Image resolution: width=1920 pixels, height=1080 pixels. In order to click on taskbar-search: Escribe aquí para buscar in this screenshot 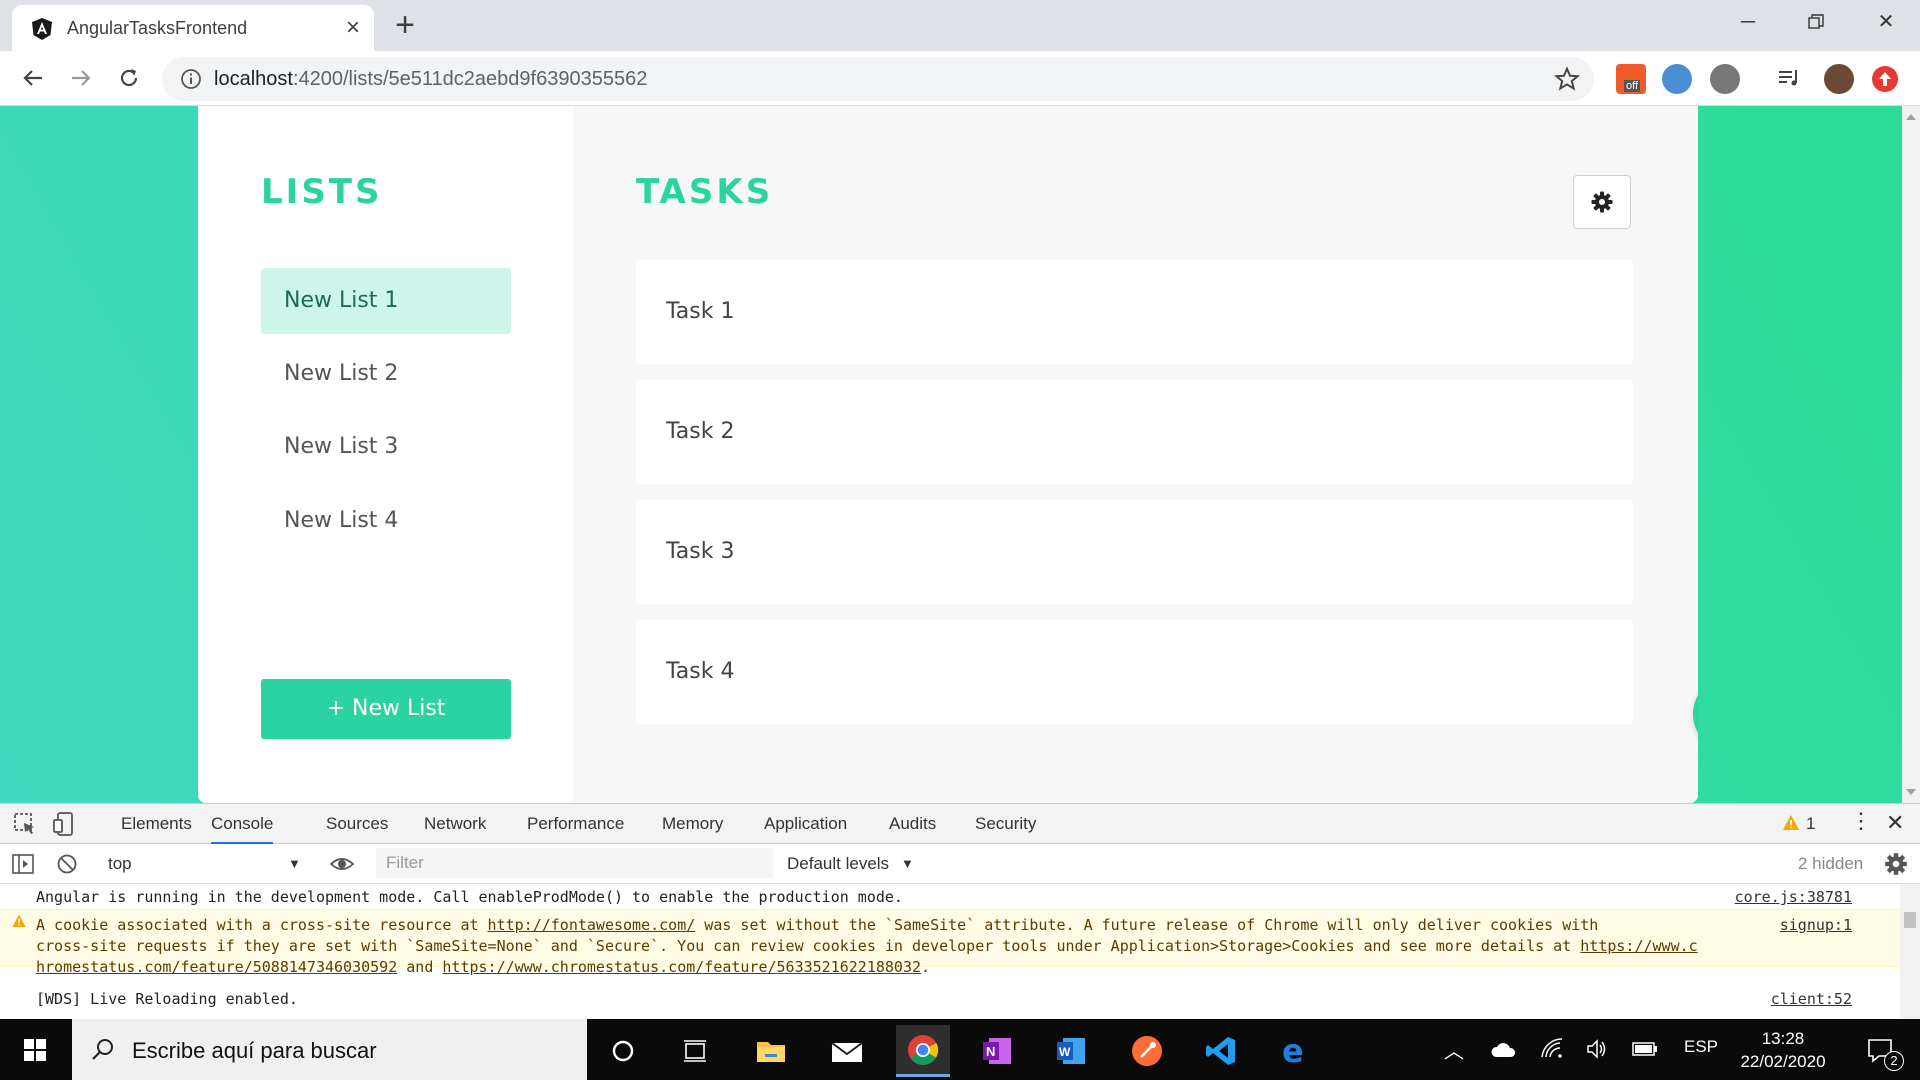, I will do `click(329, 1049)`.